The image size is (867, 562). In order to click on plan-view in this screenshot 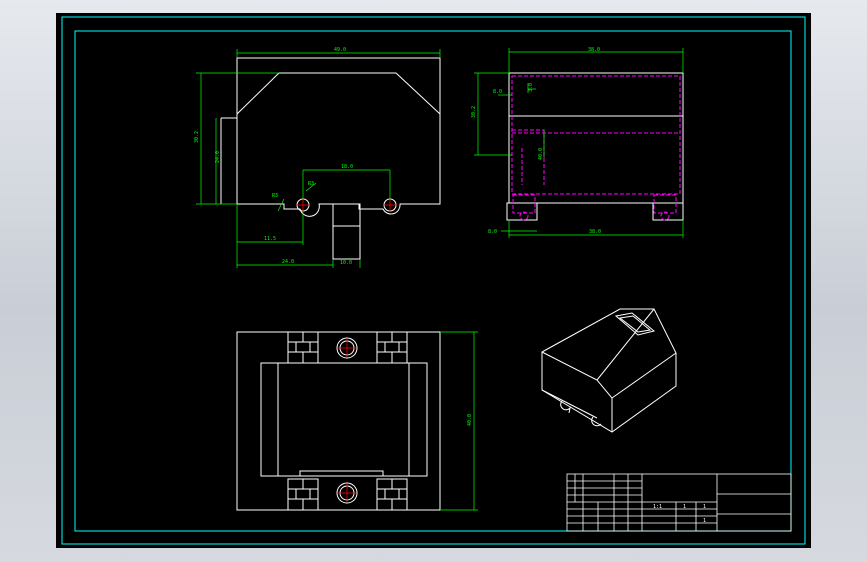, I will do `click(338, 421)`.